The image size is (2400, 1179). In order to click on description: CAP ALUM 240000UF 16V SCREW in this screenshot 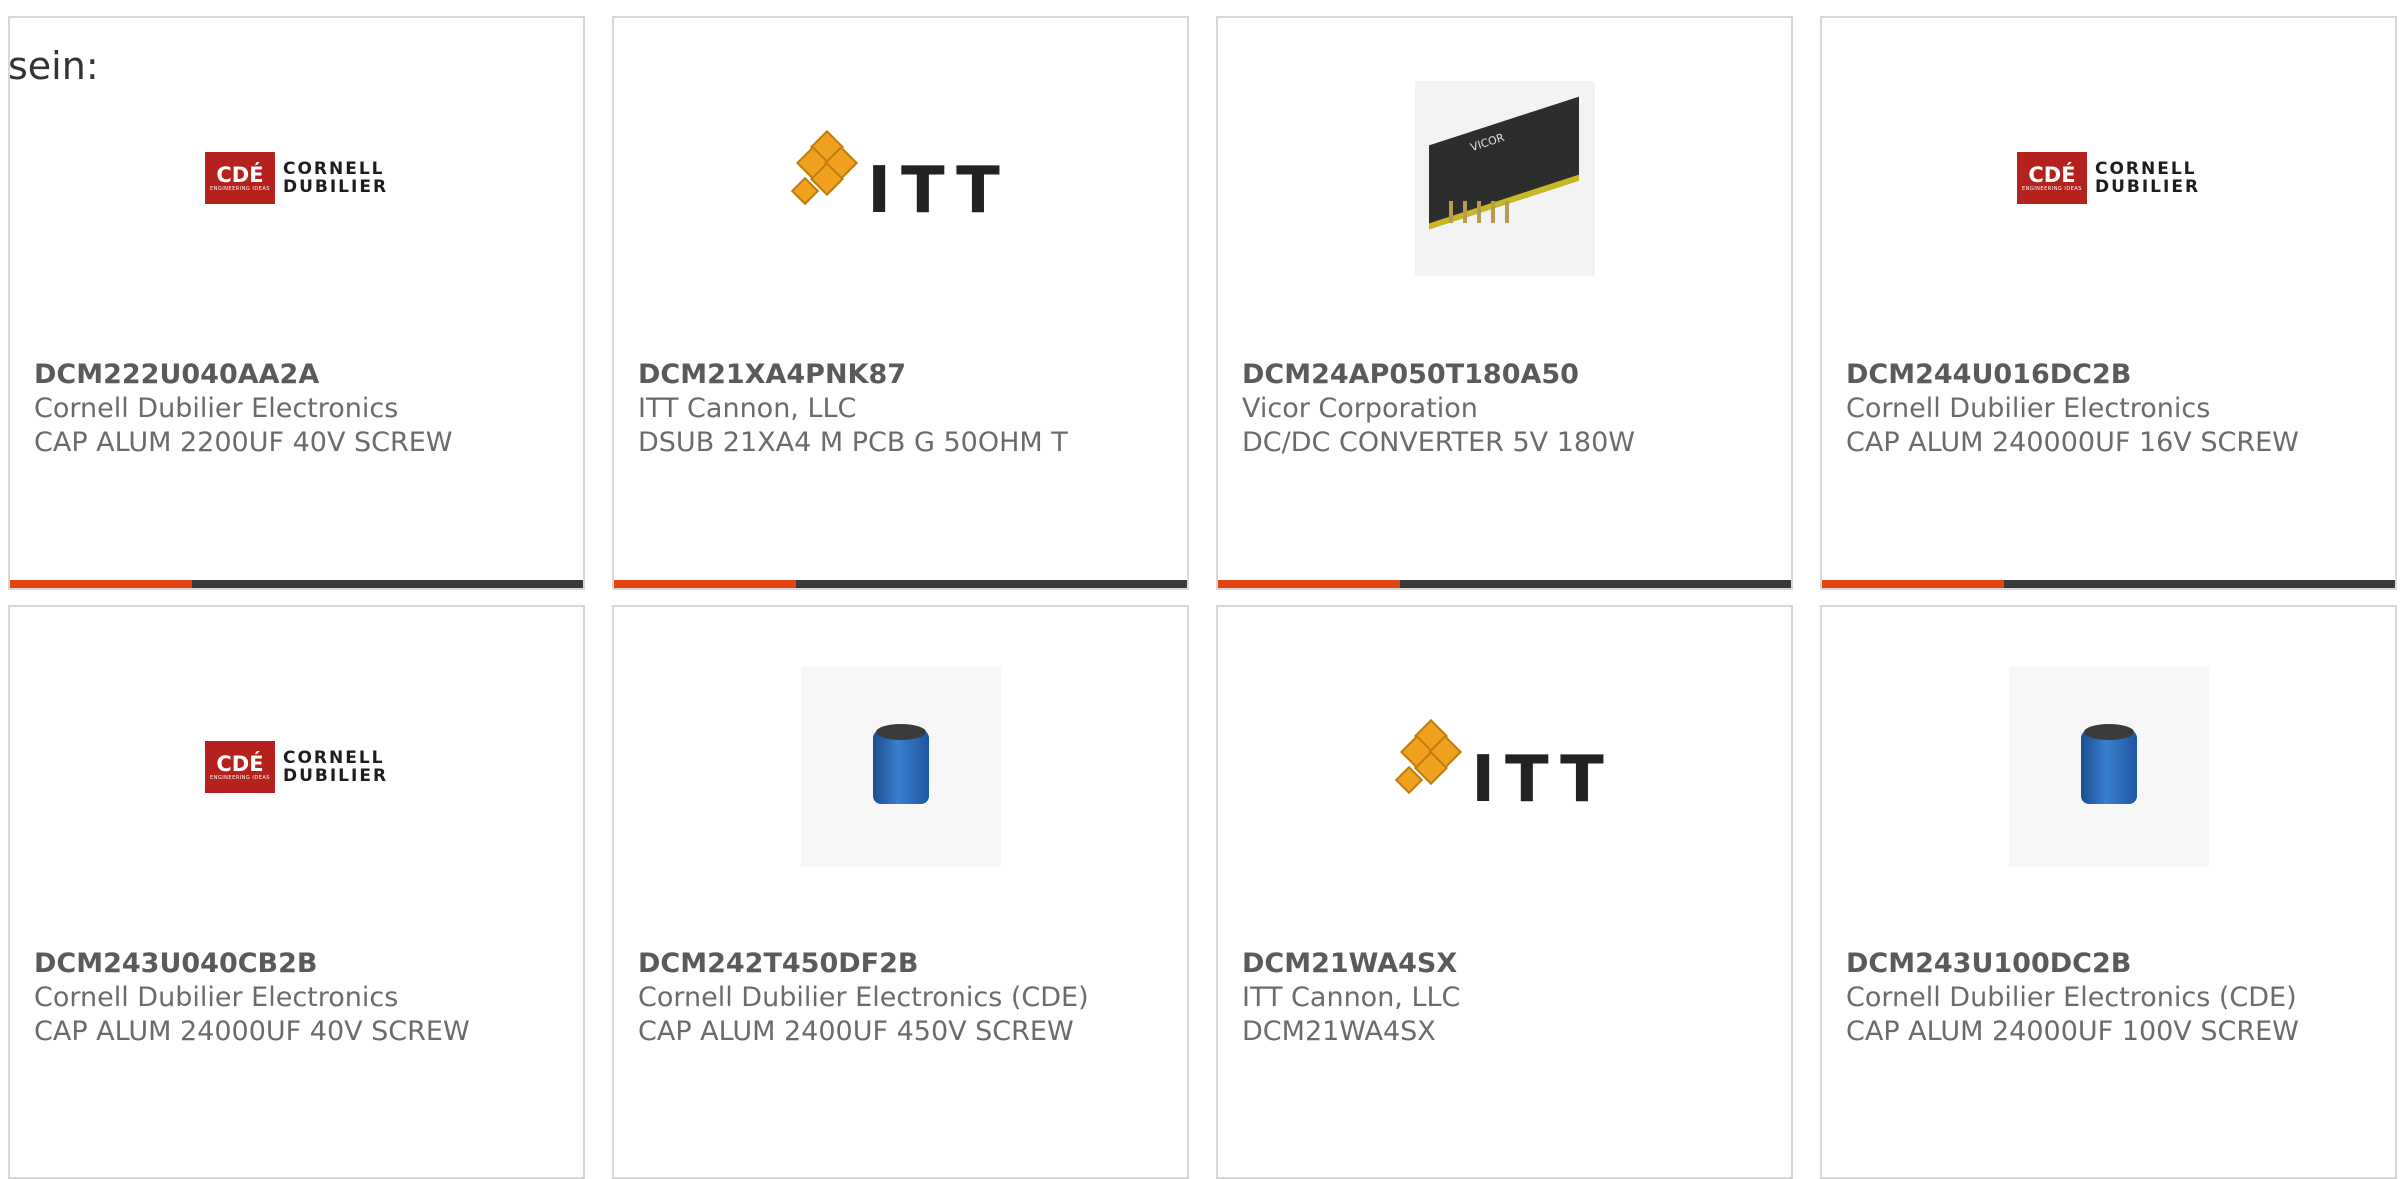, I will do `click(2072, 442)`.